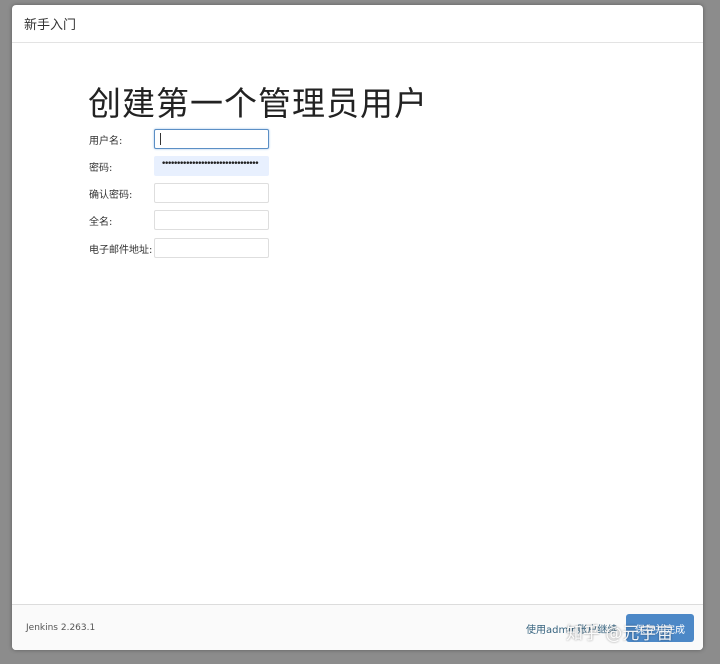  I want to click on email-input, so click(211, 248).